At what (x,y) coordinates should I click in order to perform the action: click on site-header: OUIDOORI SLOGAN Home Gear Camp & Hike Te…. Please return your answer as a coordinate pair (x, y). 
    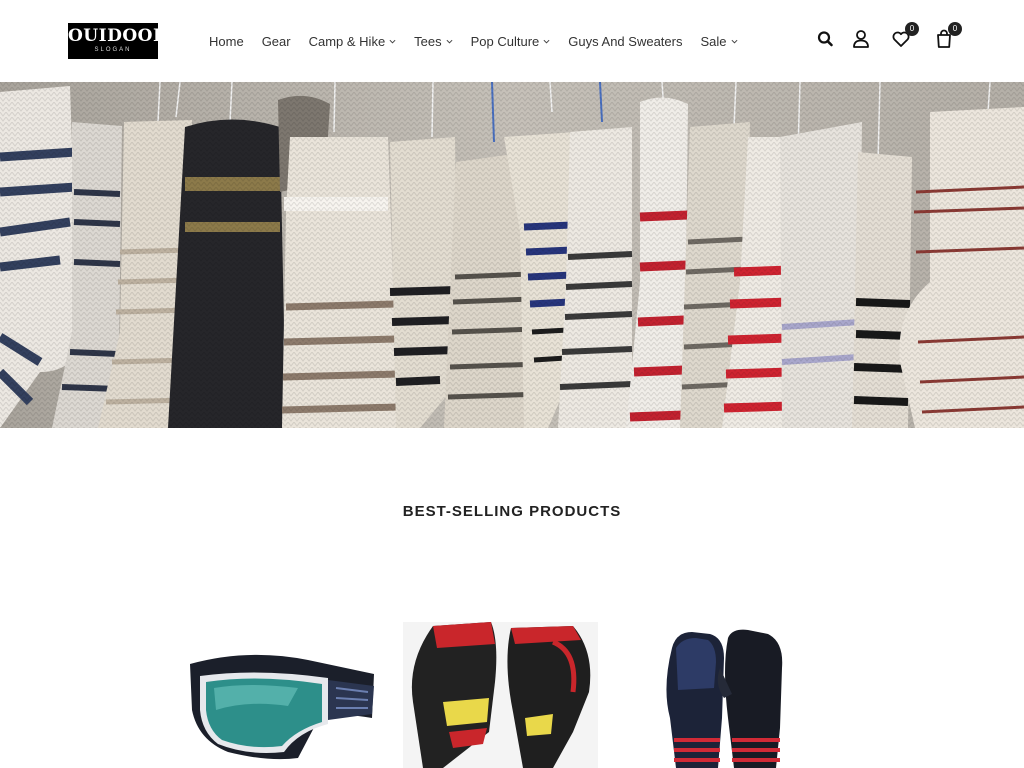
    Looking at the image, I should click on (512, 41).